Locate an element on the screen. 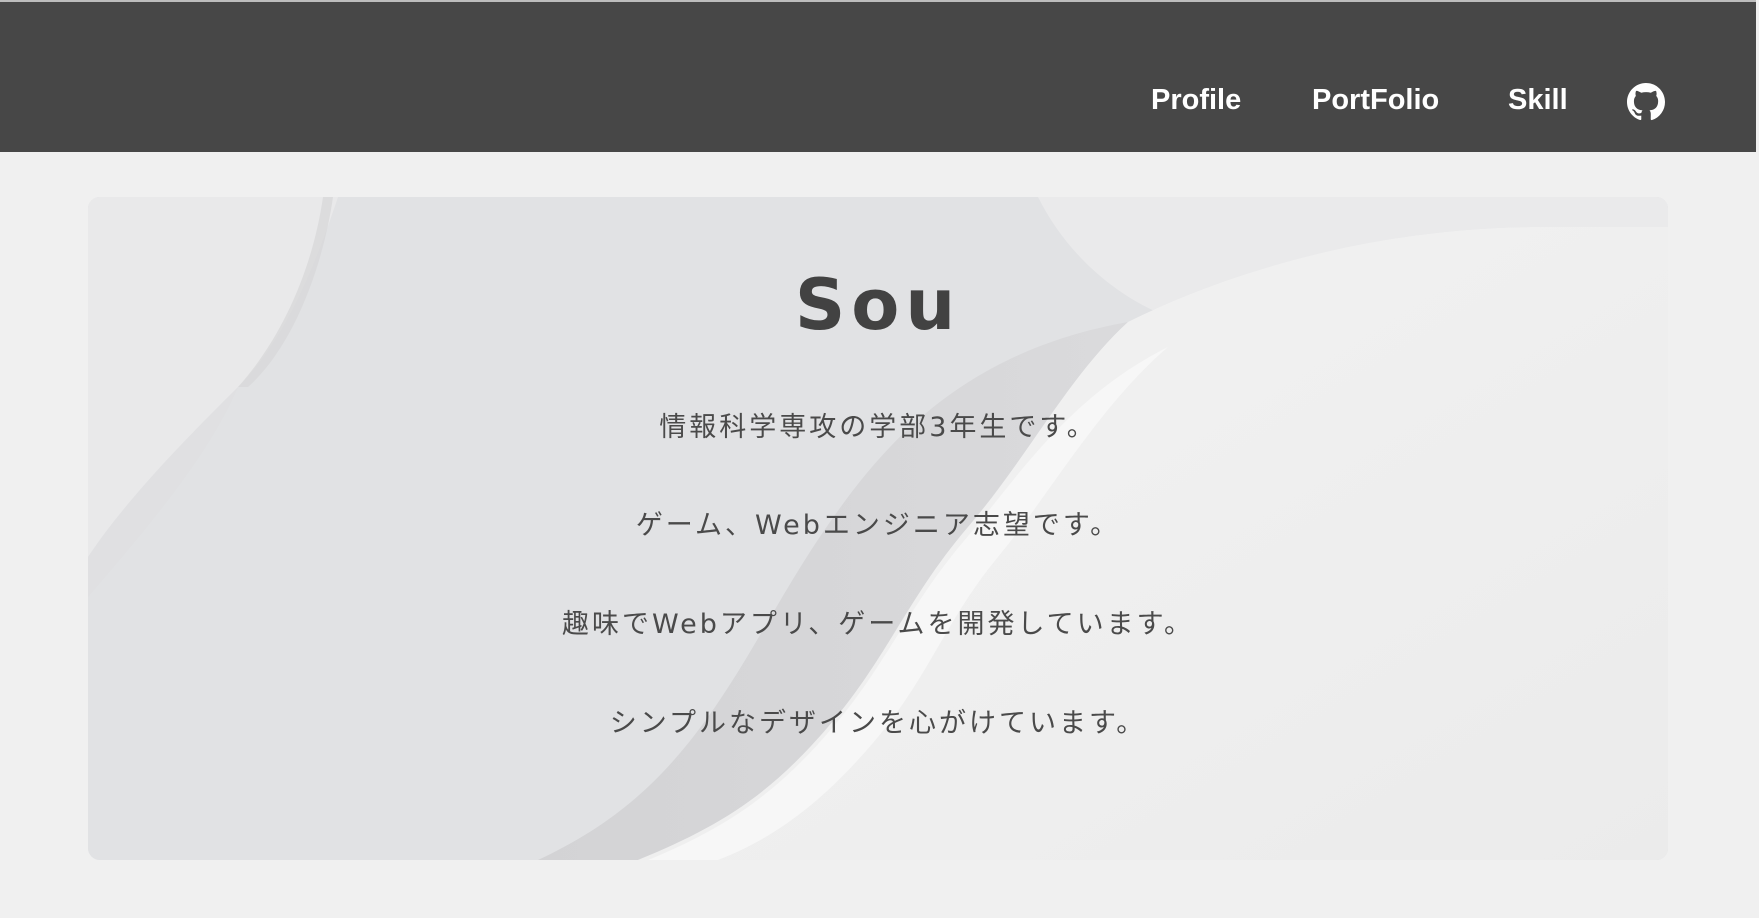 The height and width of the screenshot is (918, 1759). profile-line-2: ゲーム、Webエンジニア志望です。 is located at coordinates (878, 525).